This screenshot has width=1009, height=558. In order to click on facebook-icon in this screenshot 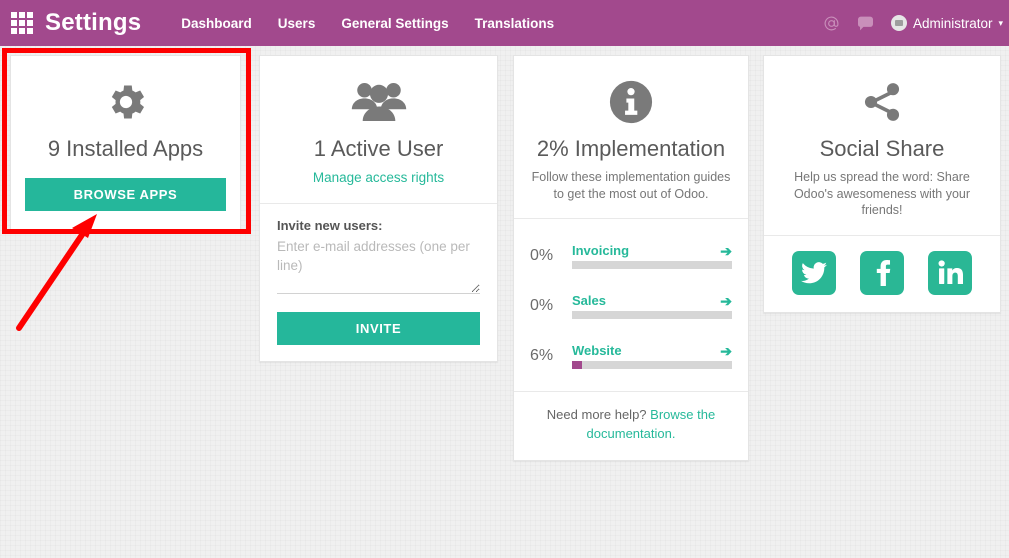, I will do `click(882, 272)`.